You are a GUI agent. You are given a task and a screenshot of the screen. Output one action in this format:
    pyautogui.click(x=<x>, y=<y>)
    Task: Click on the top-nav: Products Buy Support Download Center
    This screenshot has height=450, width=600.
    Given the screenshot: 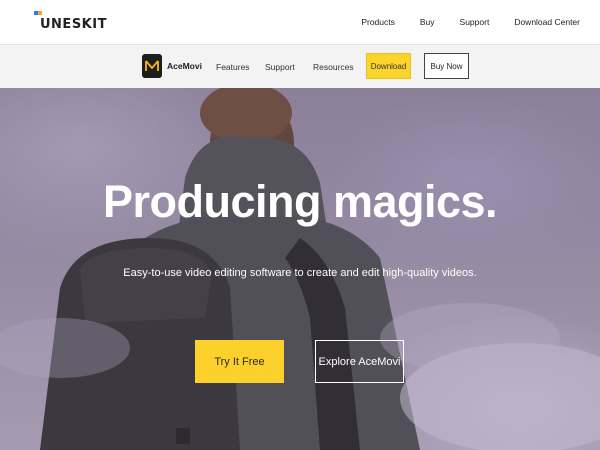 What is the action you would take?
    pyautogui.click(x=480, y=22)
    